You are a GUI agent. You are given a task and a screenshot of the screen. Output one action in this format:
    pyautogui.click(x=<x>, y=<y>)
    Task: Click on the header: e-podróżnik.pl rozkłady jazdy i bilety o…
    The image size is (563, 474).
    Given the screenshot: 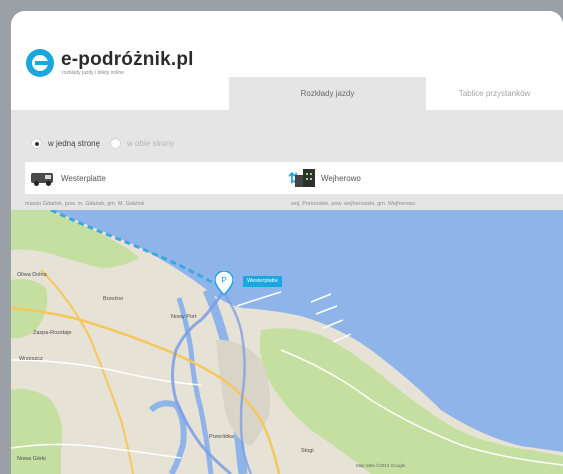 What is the action you would take?
    pyautogui.click(x=287, y=45)
    